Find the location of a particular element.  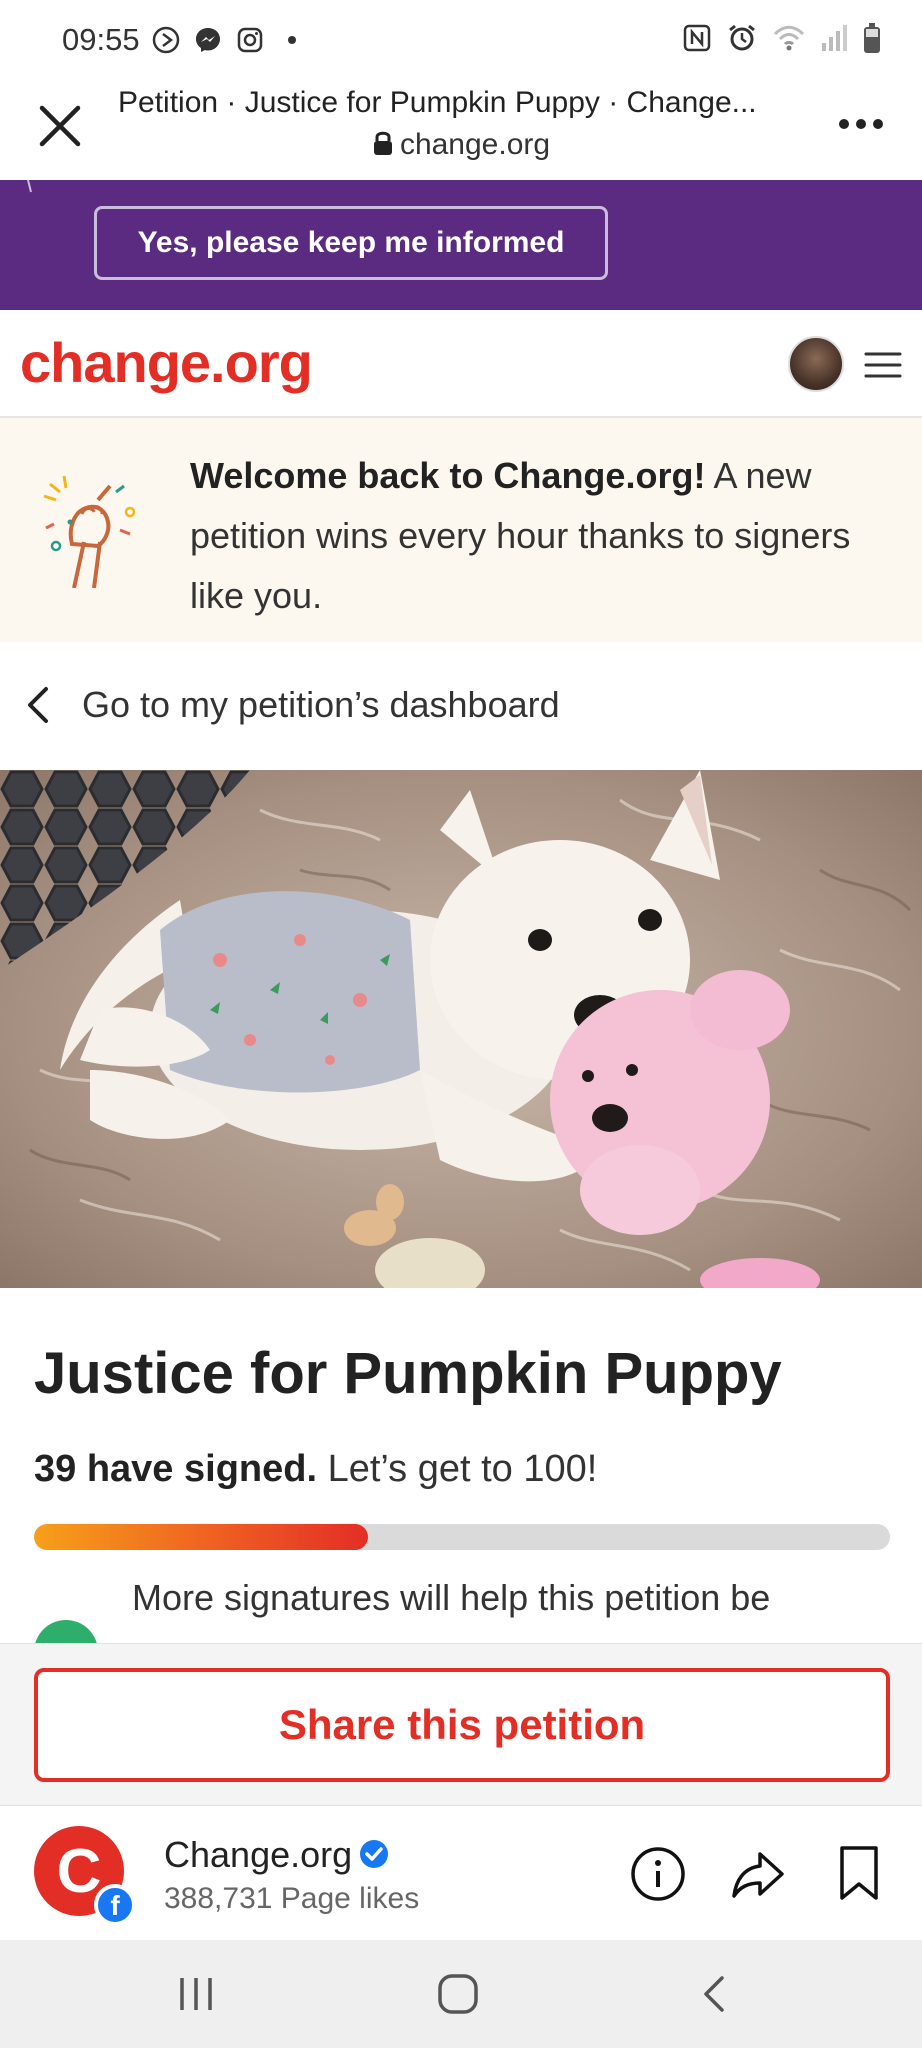

banner-tick-mark is located at coordinates (29, 186).